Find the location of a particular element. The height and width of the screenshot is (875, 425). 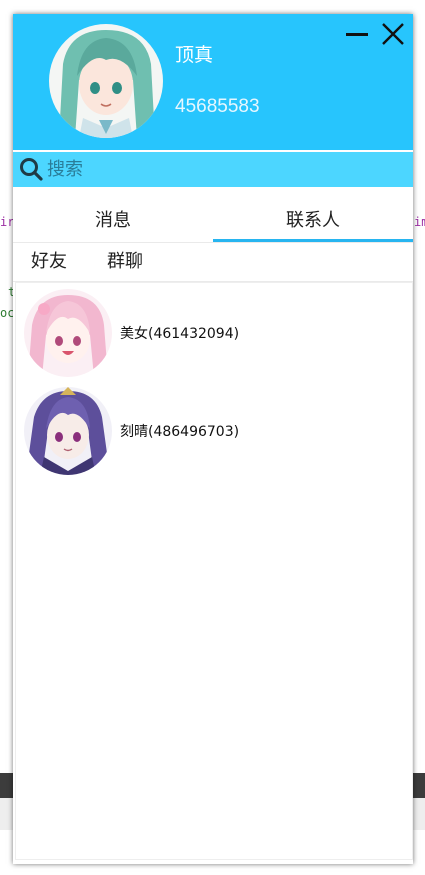

profile-header: 顶真 45685583 is located at coordinates (213, 82).